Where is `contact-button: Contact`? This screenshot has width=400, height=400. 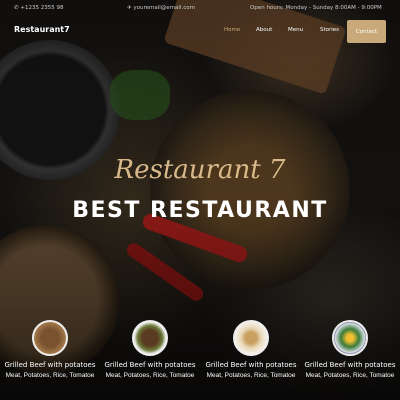 contact-button: Contact is located at coordinates (366, 31).